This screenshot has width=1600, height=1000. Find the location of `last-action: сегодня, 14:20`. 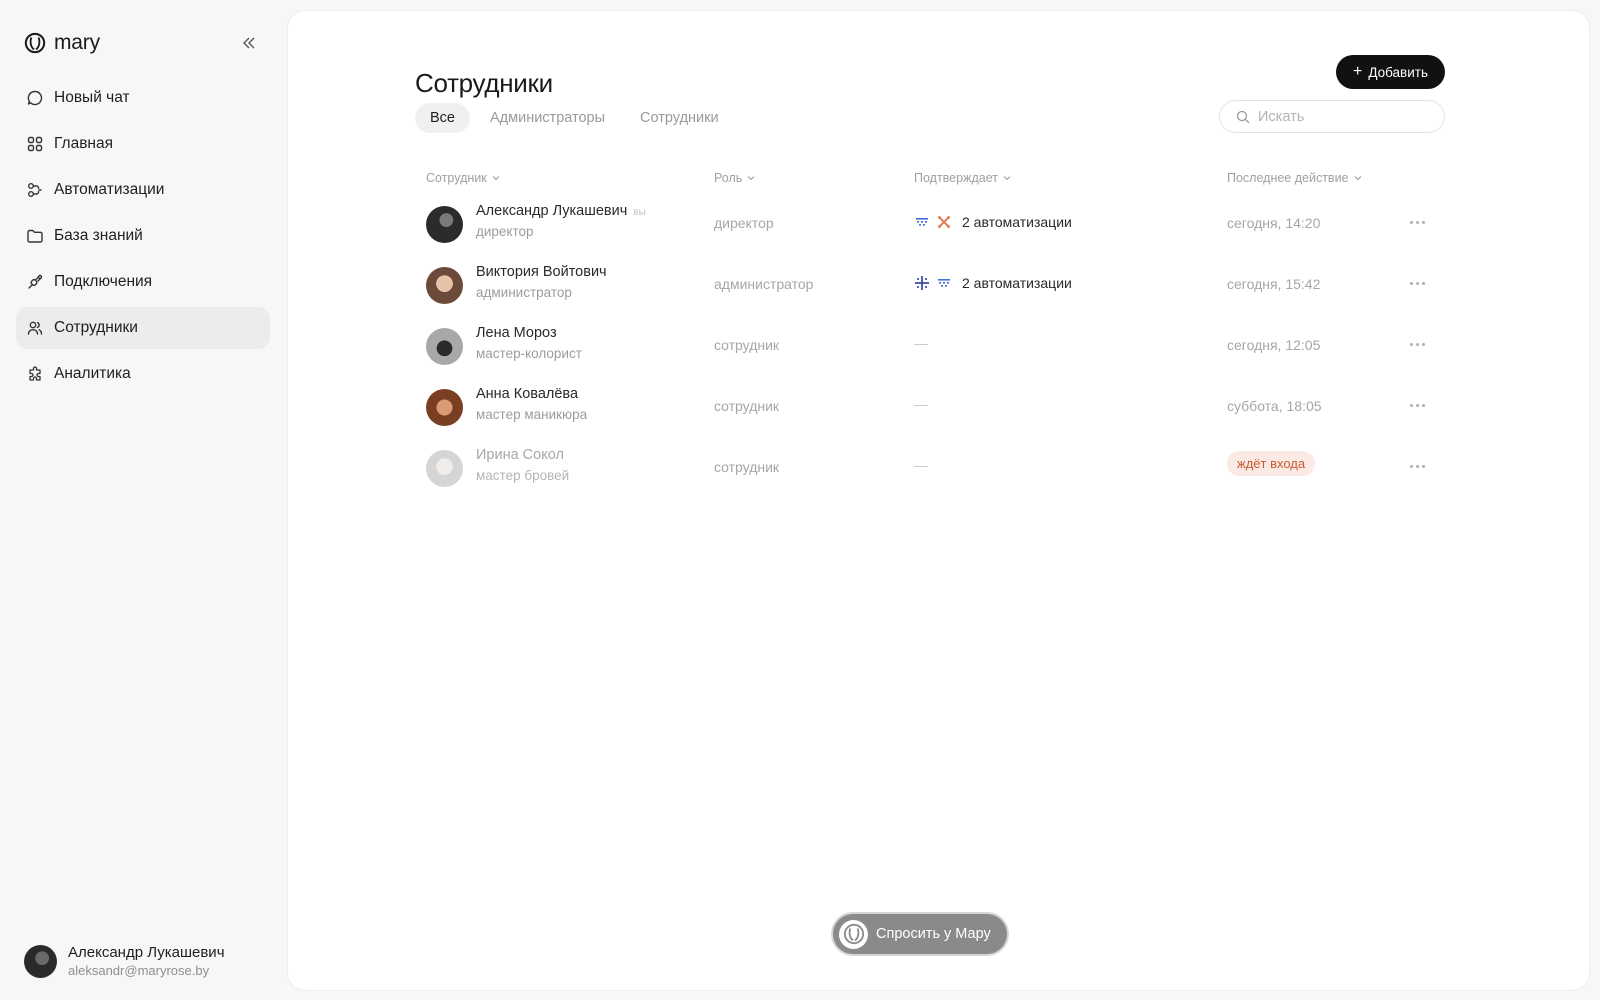

last-action: сегодня, 14:20 is located at coordinates (1274, 223).